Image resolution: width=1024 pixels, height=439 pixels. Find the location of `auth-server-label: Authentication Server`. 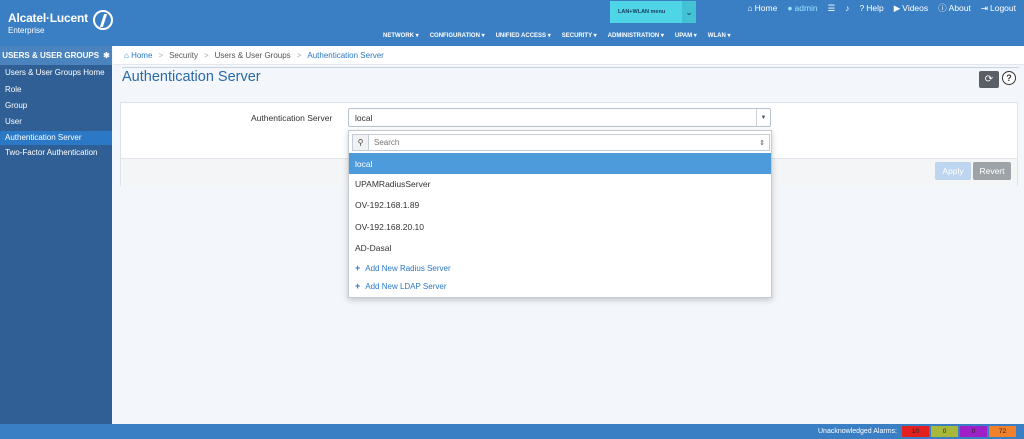

auth-server-label: Authentication Server is located at coordinates (292, 118).